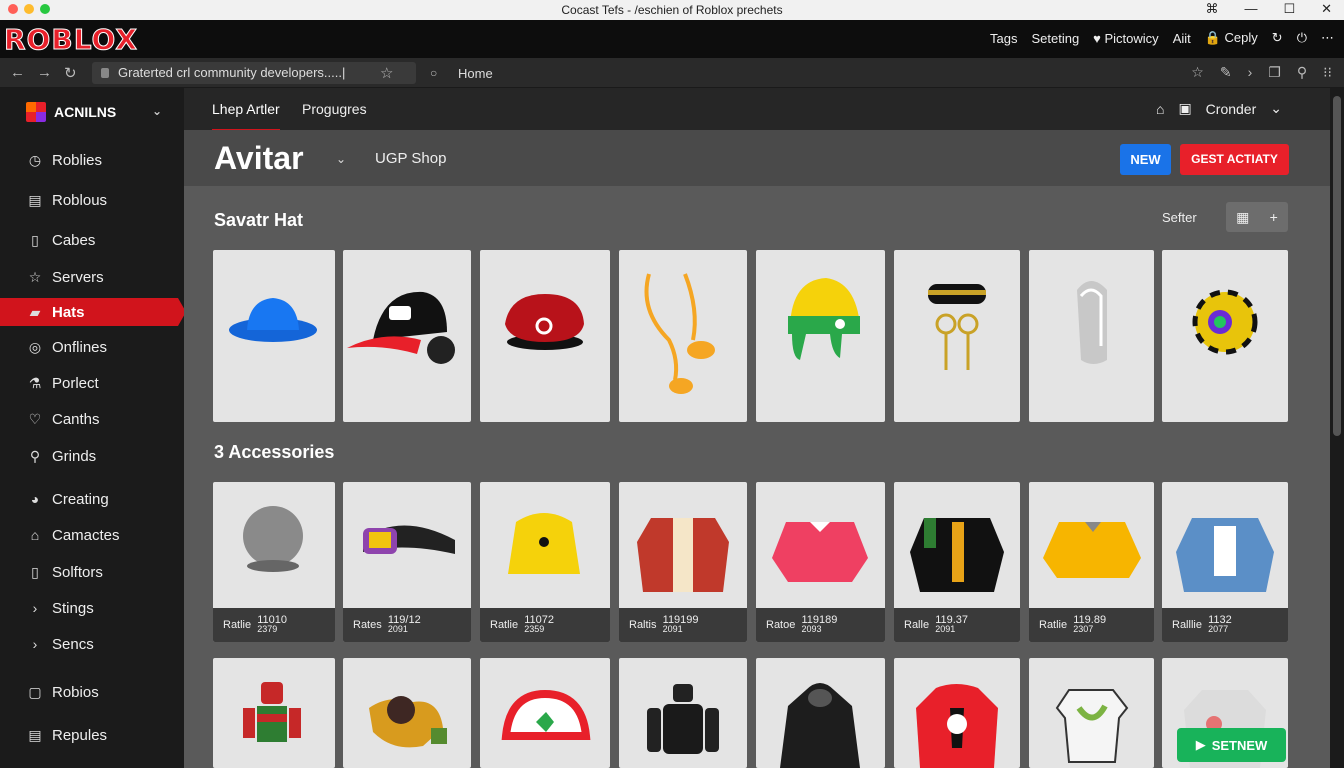 The height and width of the screenshot is (768, 1344). What do you see at coordinates (1179, 217) in the screenshot?
I see `sorter-label: Sefter` at bounding box center [1179, 217].